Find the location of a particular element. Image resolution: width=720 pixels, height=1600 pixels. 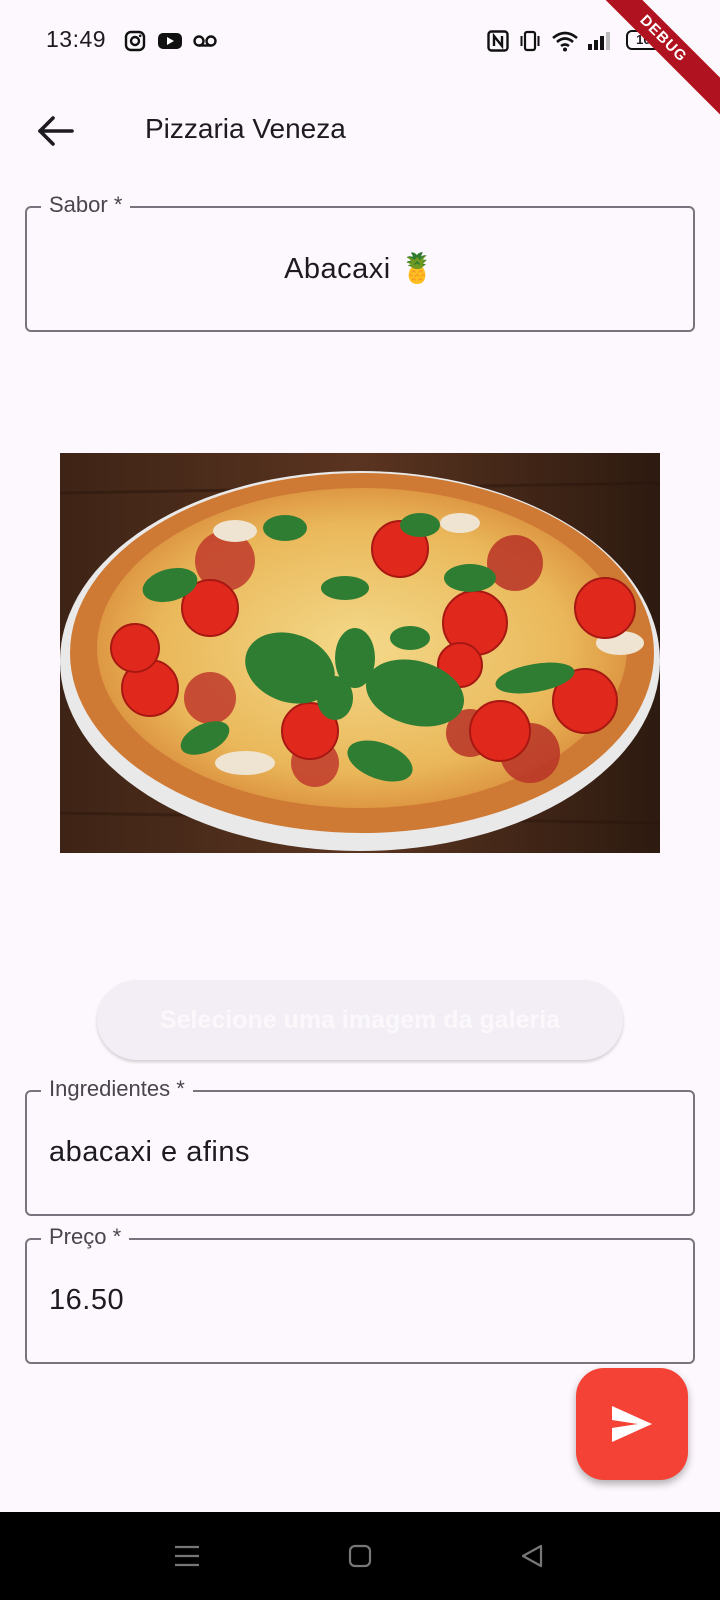

page-title: Pizzaria Veneza is located at coordinates (245, 128).